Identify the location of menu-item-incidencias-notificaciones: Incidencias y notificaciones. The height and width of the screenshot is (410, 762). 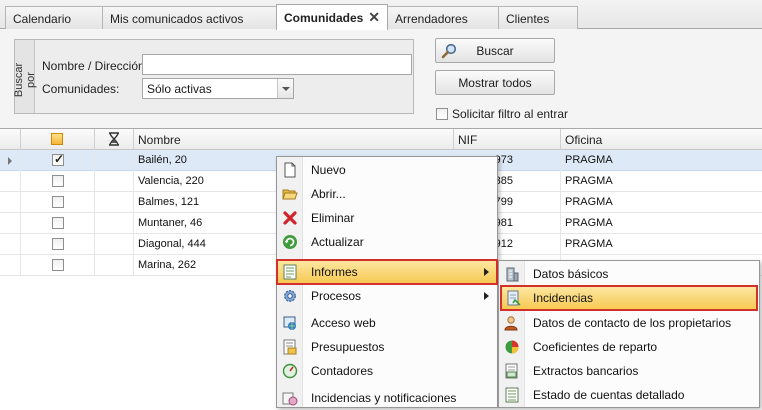
(387, 398).